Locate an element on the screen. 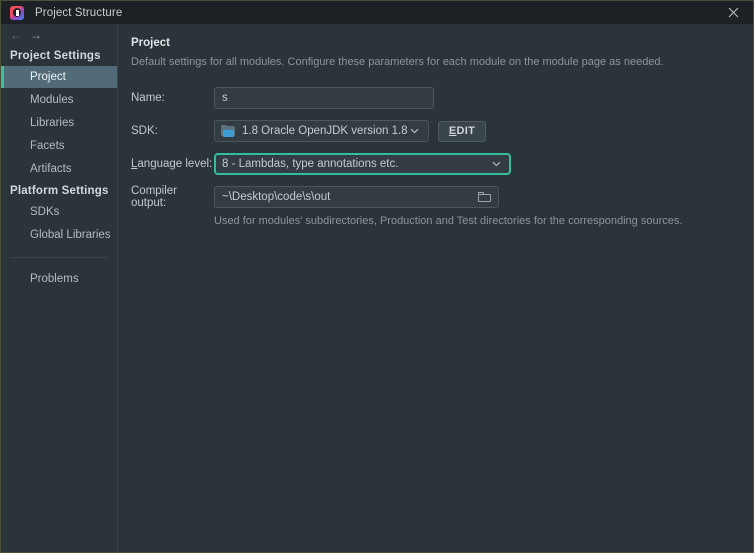 The image size is (754, 553). sidebar-divider is located at coordinates (59, 257).